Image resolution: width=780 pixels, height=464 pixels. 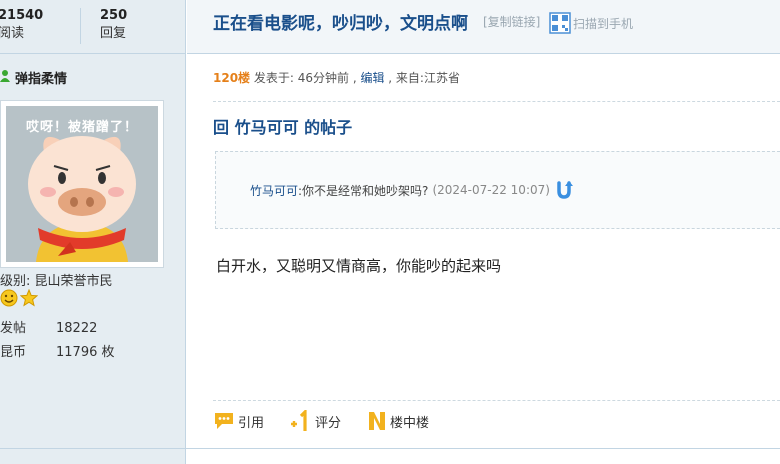 I want to click on qr-label: 扫描到手机, so click(x=603, y=23).